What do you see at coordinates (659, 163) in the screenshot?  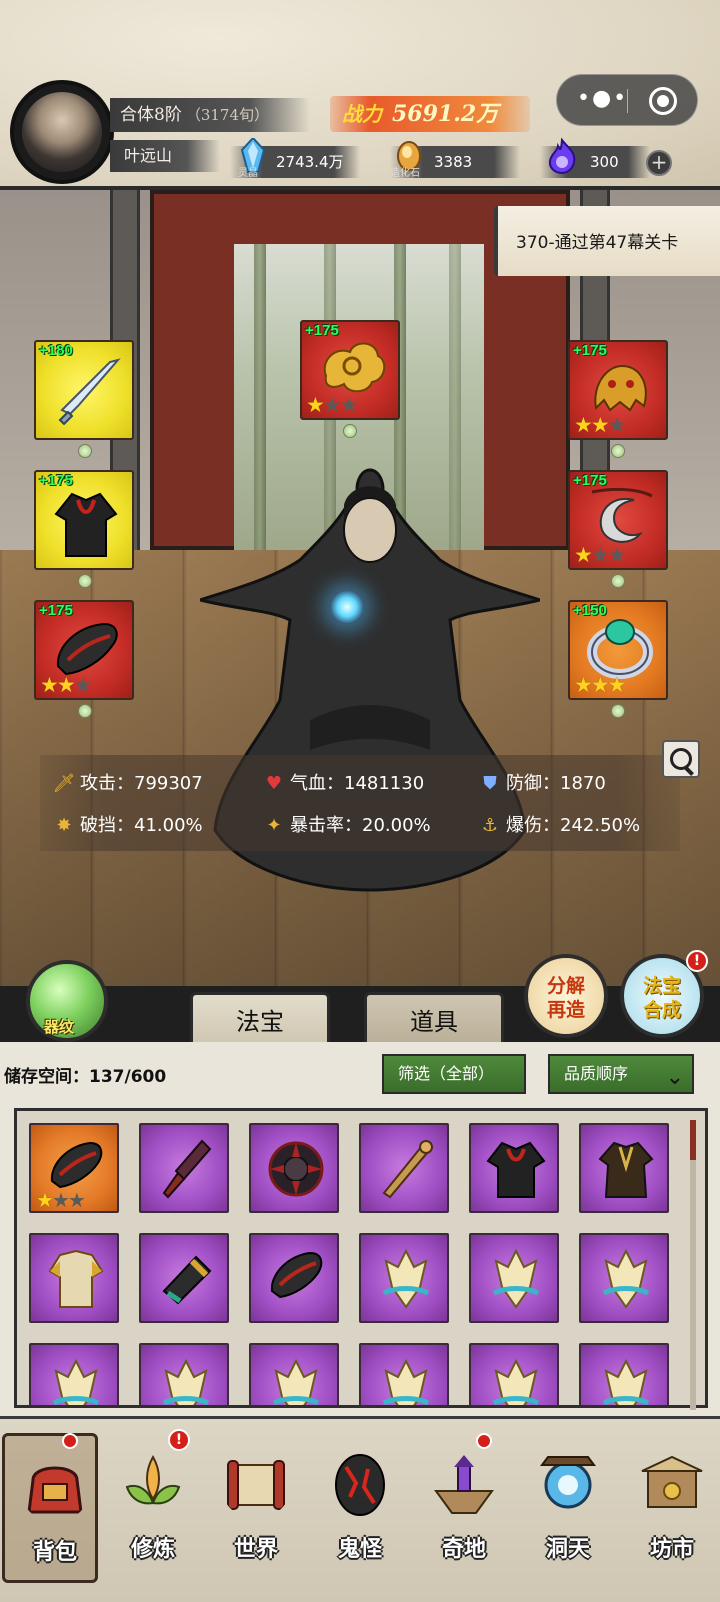 I see `add-resource-button: +` at bounding box center [659, 163].